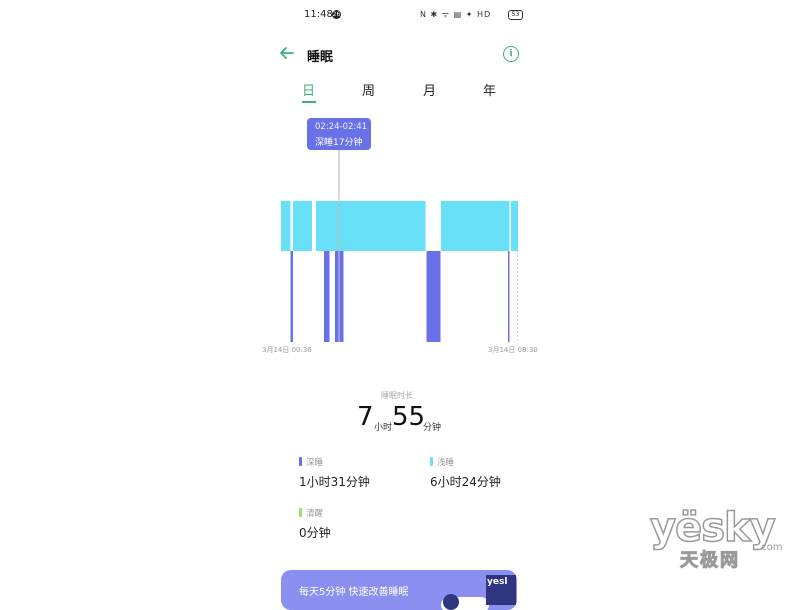  What do you see at coordinates (300, 512) in the screenshot?
I see `awake-swatch` at bounding box center [300, 512].